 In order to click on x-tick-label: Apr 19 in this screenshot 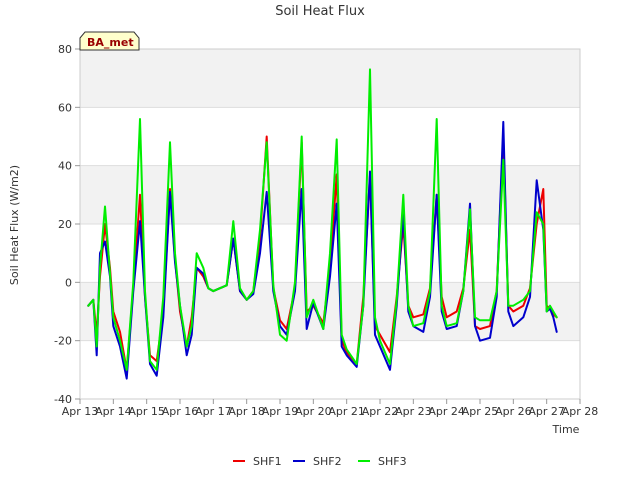, I will do `click(280, 411)`.